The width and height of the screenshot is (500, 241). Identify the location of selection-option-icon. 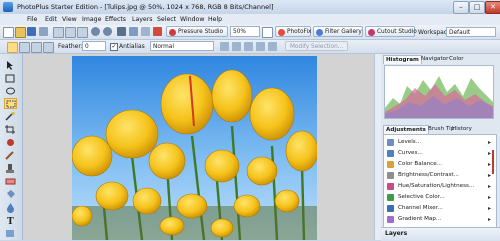
(224, 46).